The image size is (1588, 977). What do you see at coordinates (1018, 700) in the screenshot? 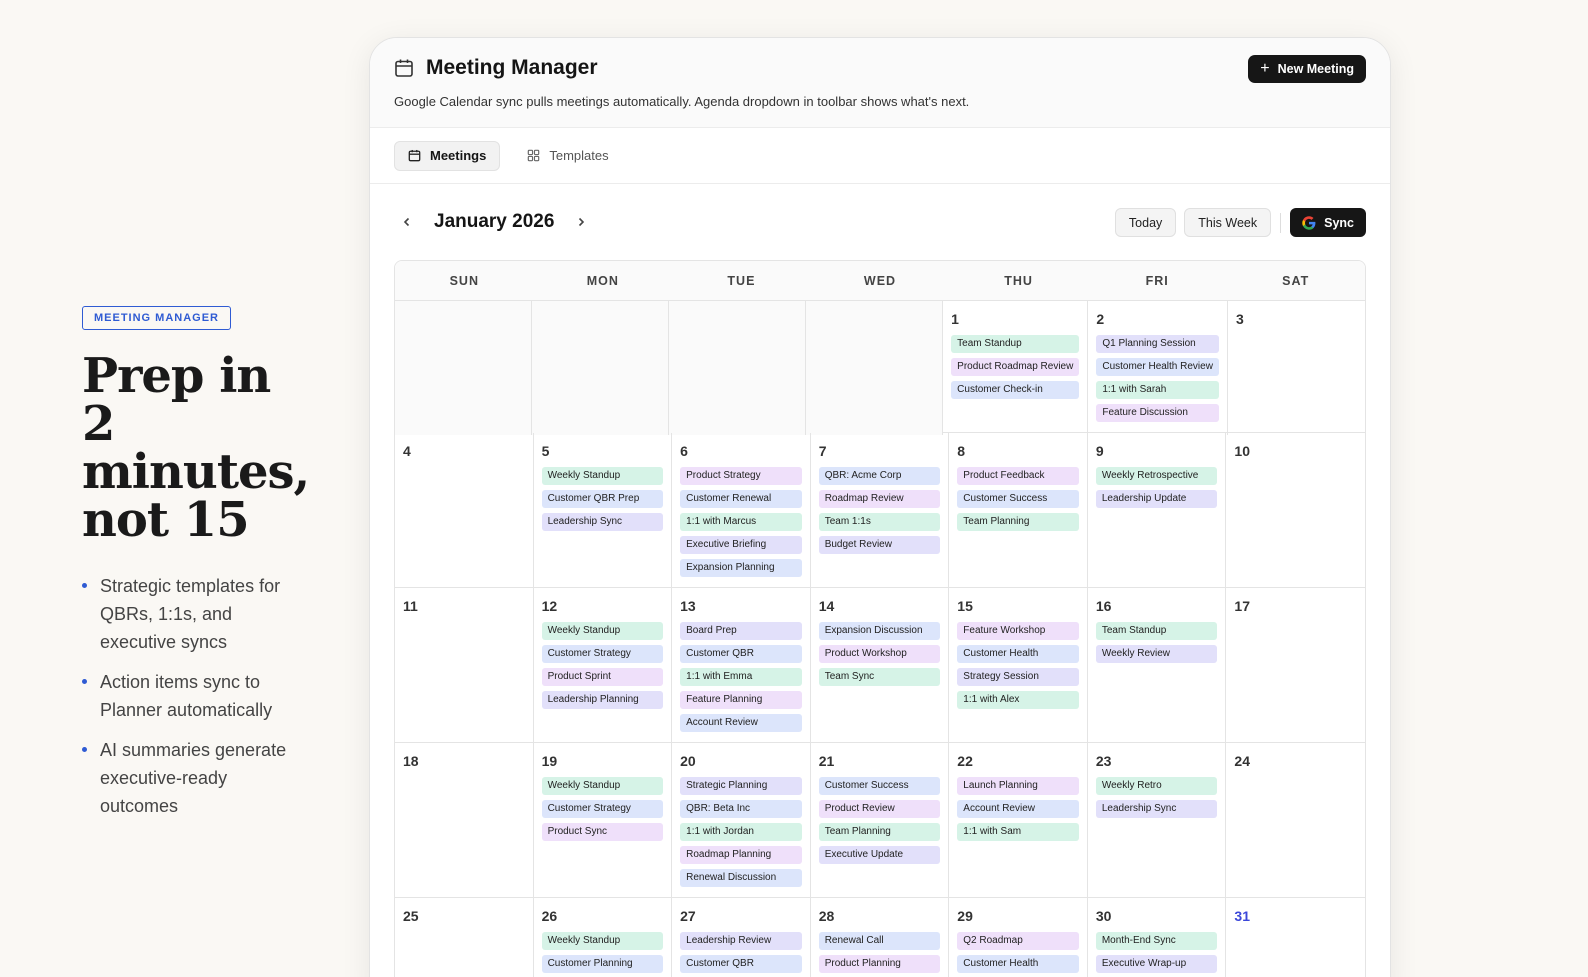
I see `meeting-event: 1:1 with Alex` at bounding box center [1018, 700].